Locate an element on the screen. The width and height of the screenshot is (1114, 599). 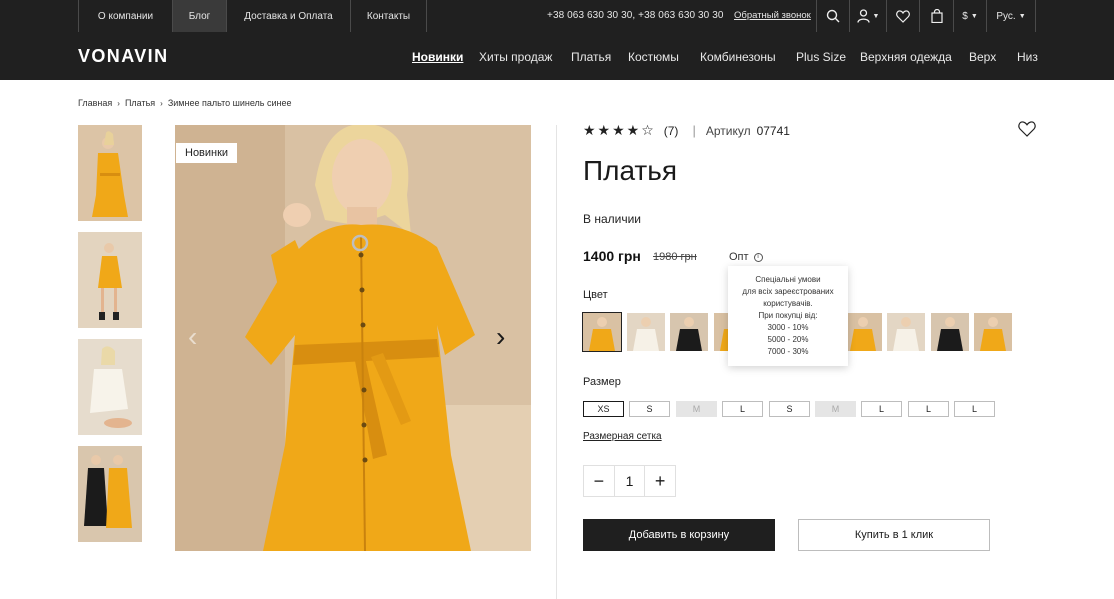
language-value: Рус. is located at coordinates (1006, 16).